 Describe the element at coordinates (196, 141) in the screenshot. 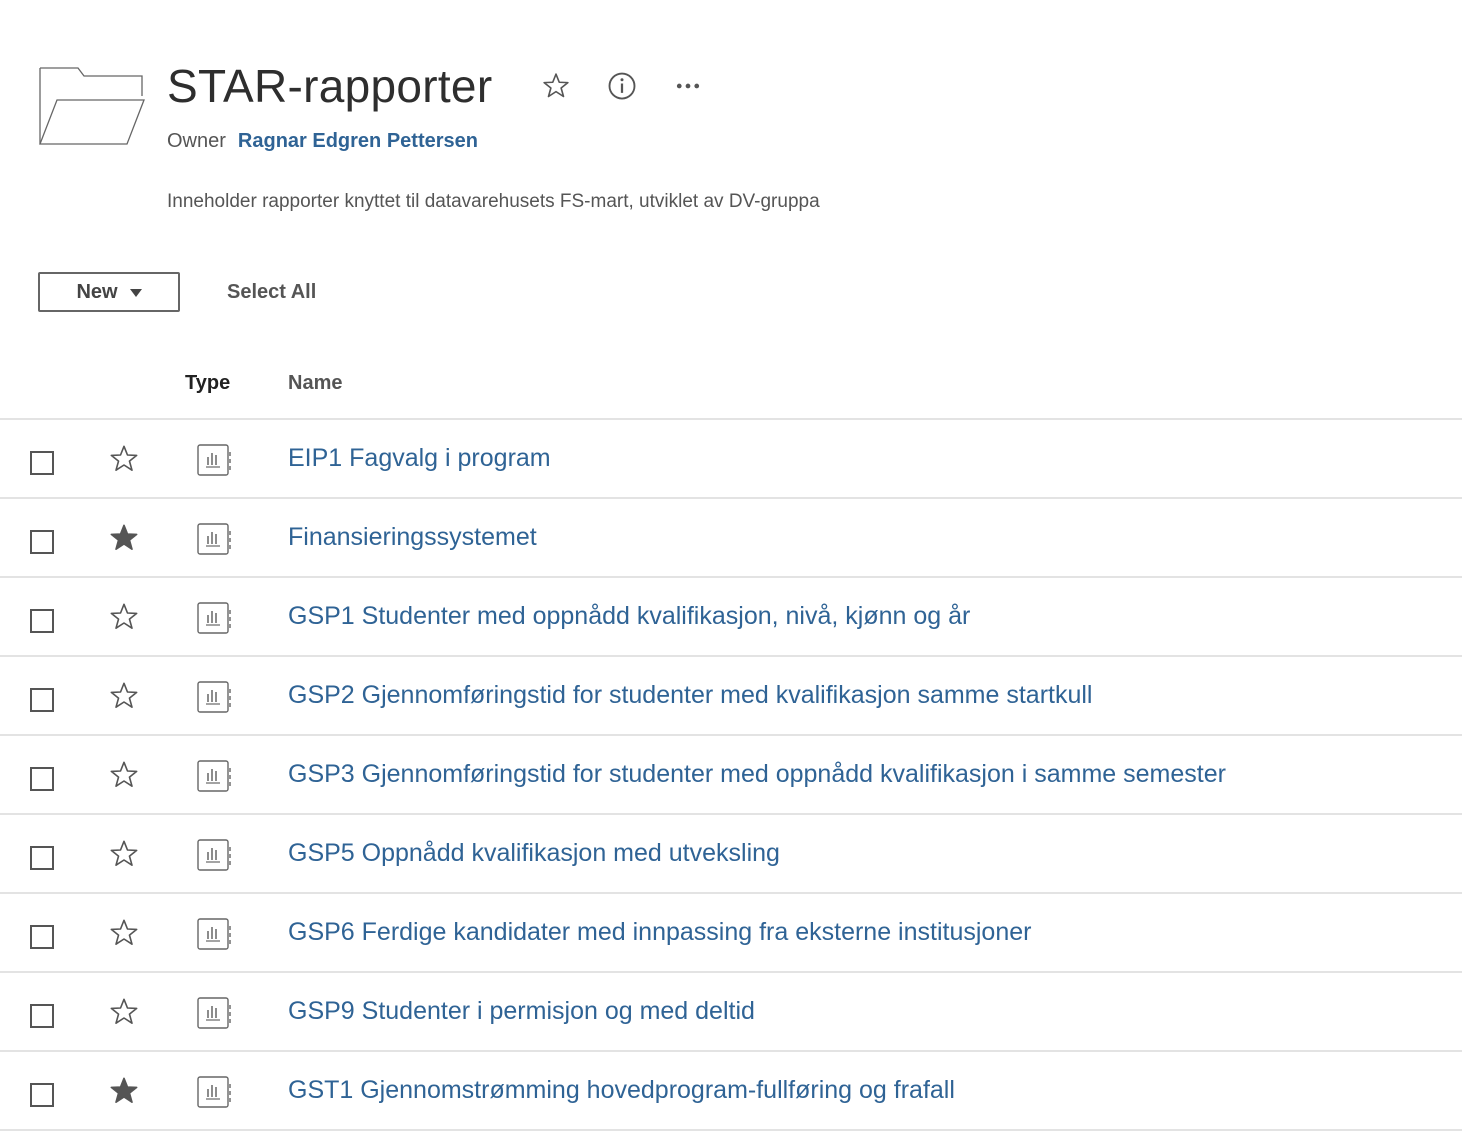

I see `owner-label: Owner` at that location.